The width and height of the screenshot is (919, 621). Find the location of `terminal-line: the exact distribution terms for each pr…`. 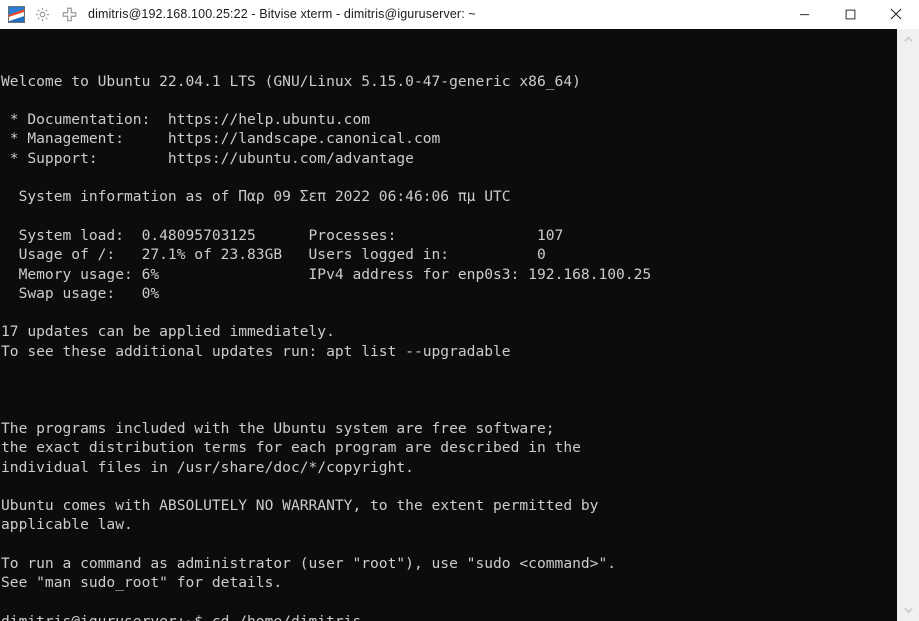

terminal-line: the exact distribution terms for each pr… is located at coordinates (291, 448).